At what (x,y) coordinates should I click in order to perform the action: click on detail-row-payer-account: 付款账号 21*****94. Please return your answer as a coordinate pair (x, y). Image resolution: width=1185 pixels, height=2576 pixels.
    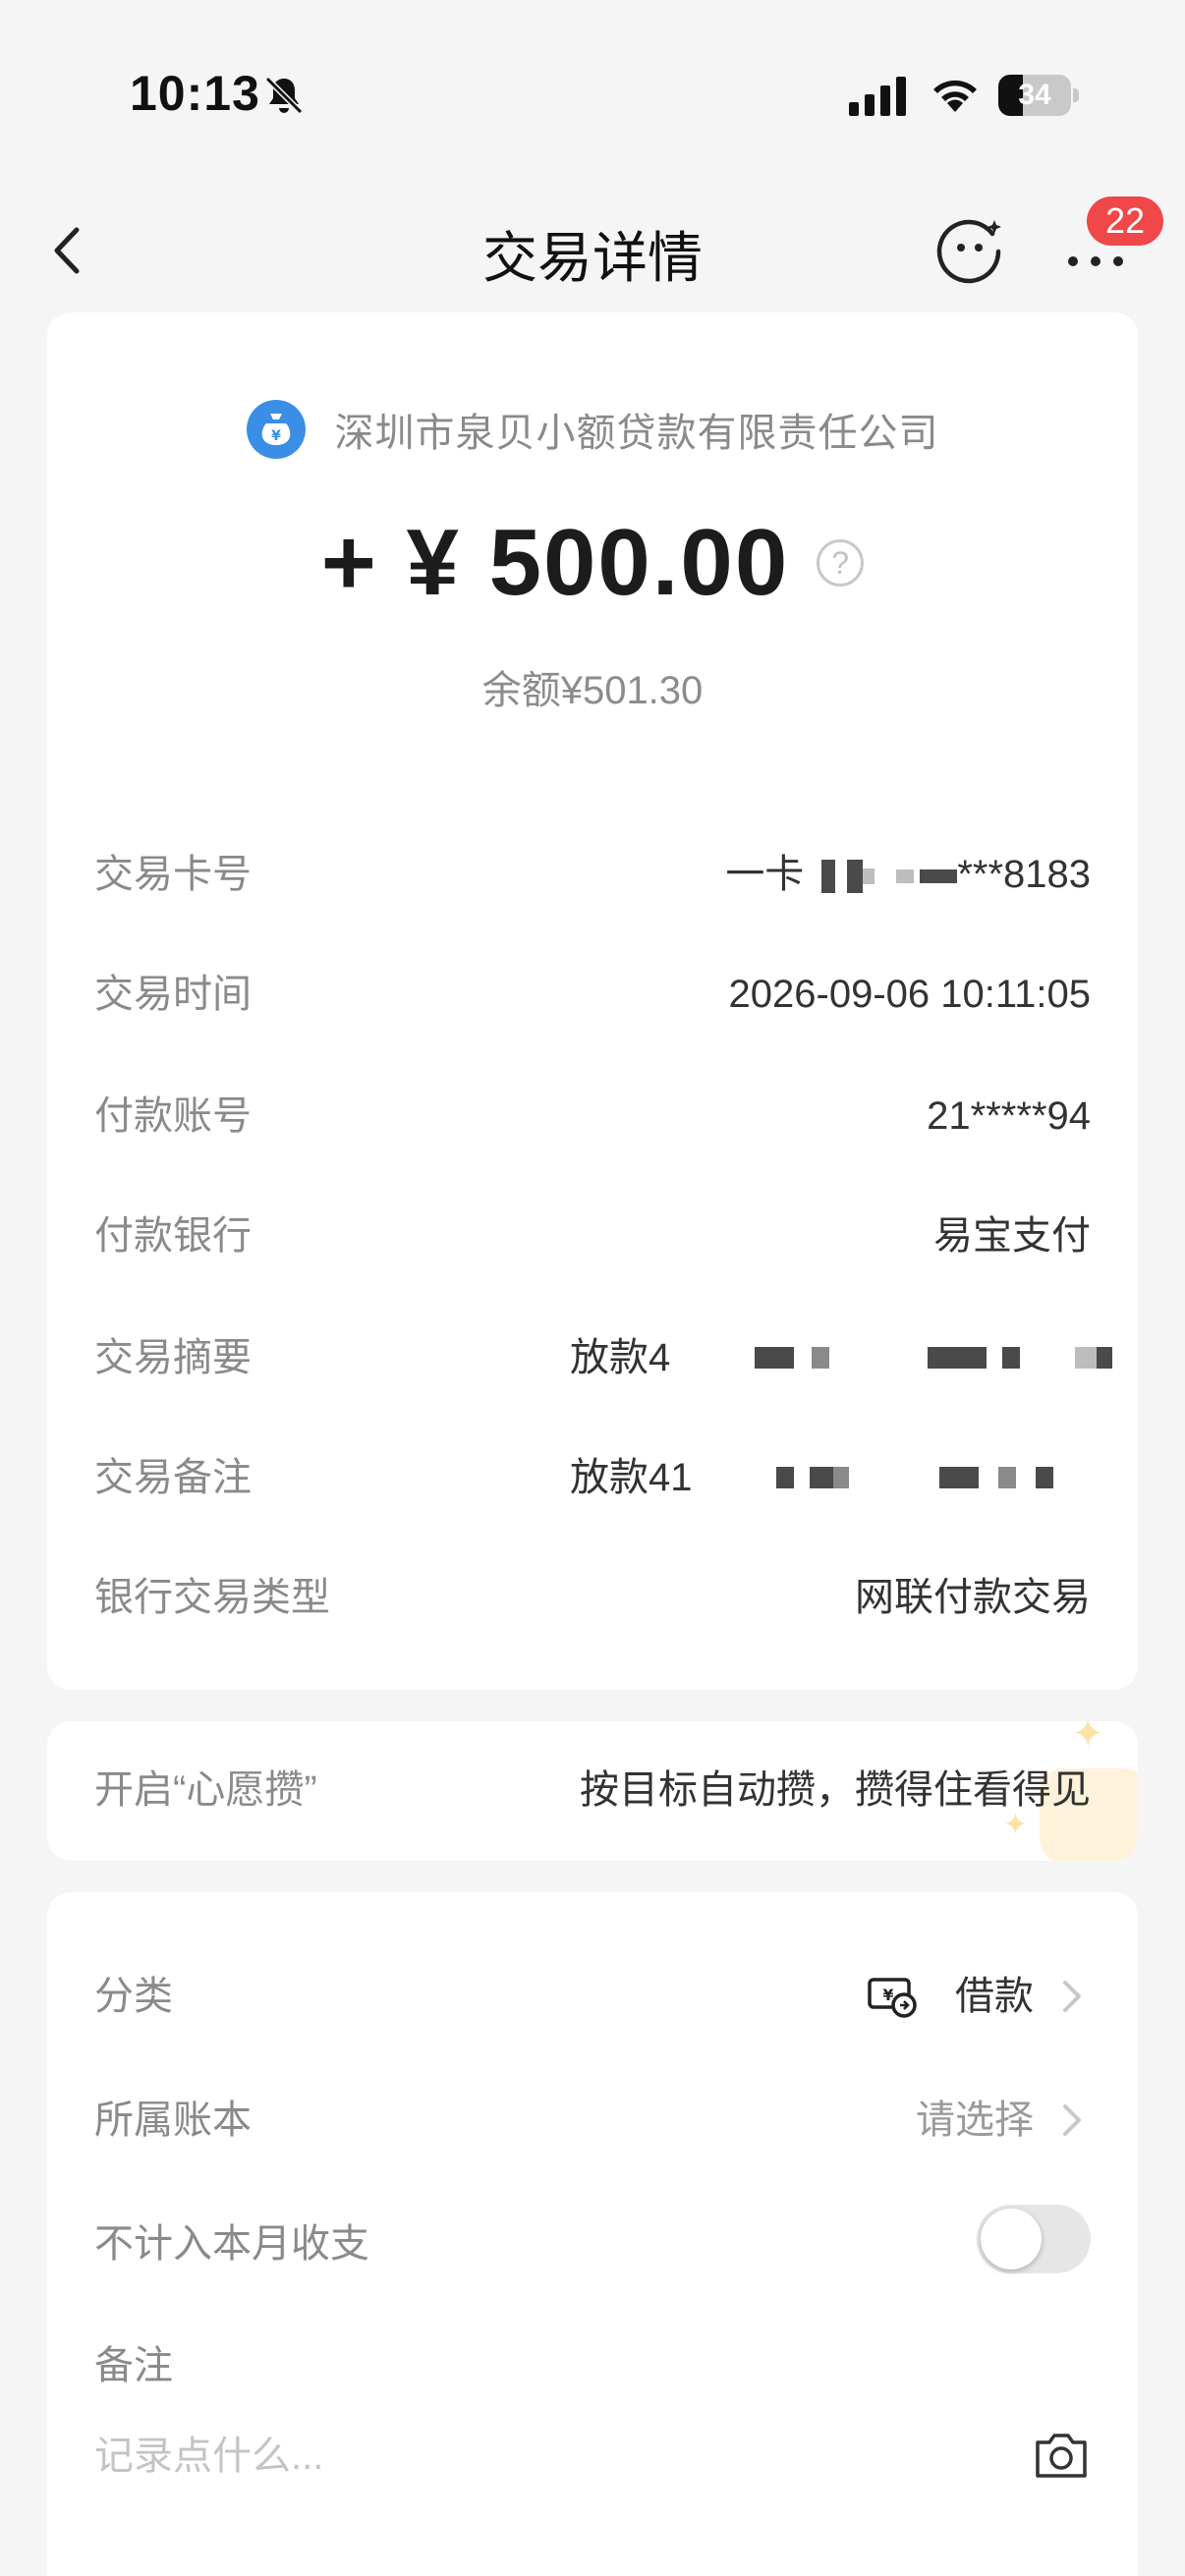
    Looking at the image, I should click on (592, 1116).